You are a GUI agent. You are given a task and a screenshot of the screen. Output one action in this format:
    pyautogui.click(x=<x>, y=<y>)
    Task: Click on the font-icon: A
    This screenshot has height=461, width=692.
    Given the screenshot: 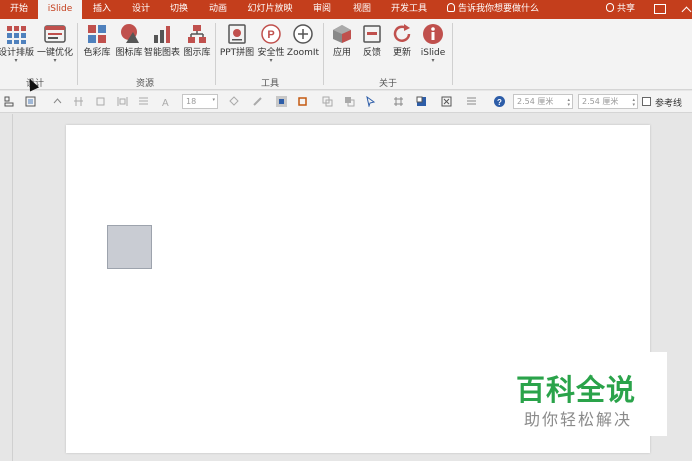 What is the action you would take?
    pyautogui.click(x=165, y=101)
    